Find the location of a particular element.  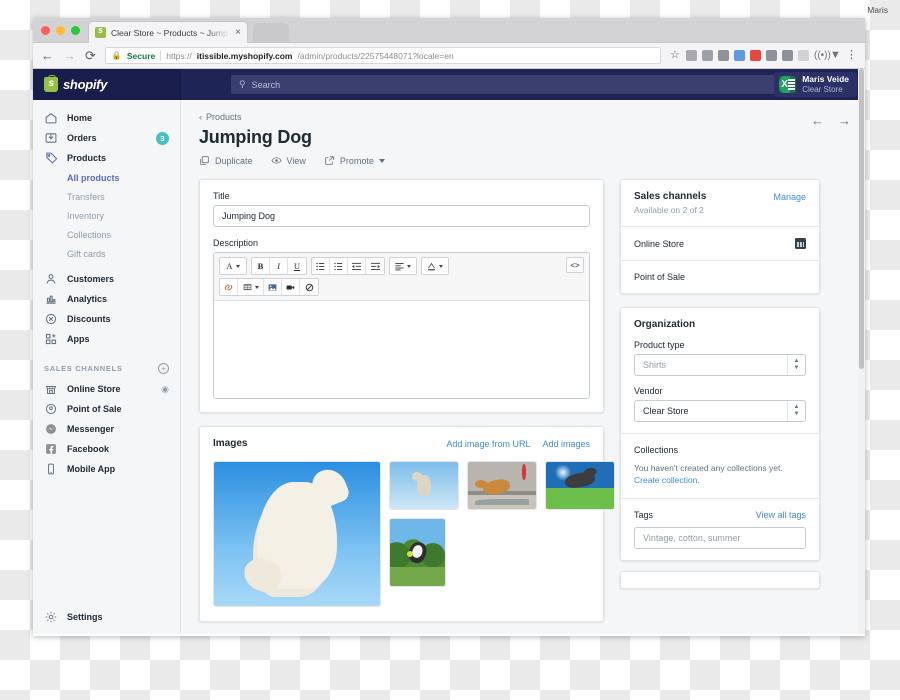

bulleted-list-icon is located at coordinates (321, 266).